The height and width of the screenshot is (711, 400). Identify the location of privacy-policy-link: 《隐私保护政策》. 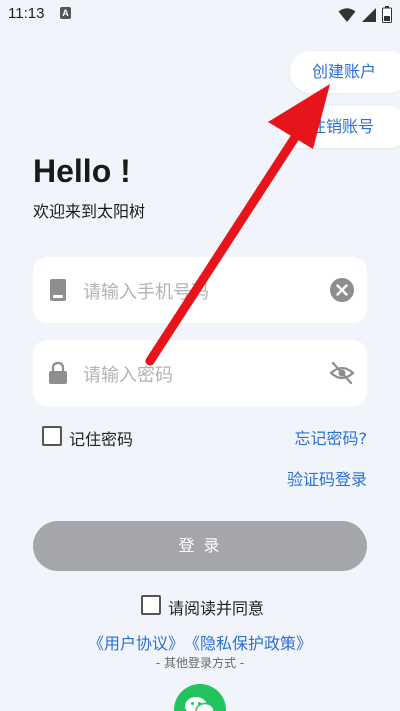
(252, 643).